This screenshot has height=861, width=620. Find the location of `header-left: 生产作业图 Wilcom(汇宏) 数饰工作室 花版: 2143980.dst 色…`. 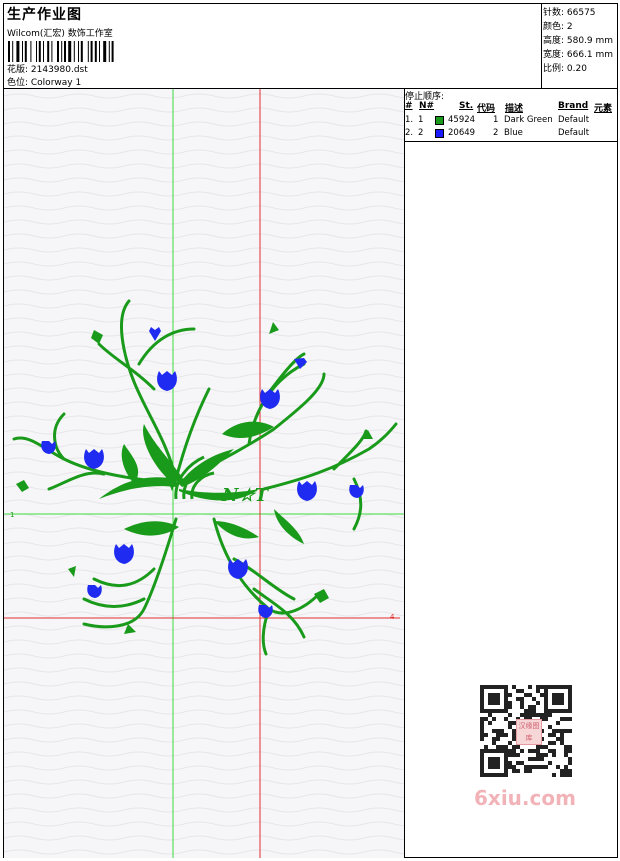

header-left: 生产作业图 Wilcom(汇宏) 数饰工作室 花版: 2143980.dst 色… is located at coordinates (272, 46).